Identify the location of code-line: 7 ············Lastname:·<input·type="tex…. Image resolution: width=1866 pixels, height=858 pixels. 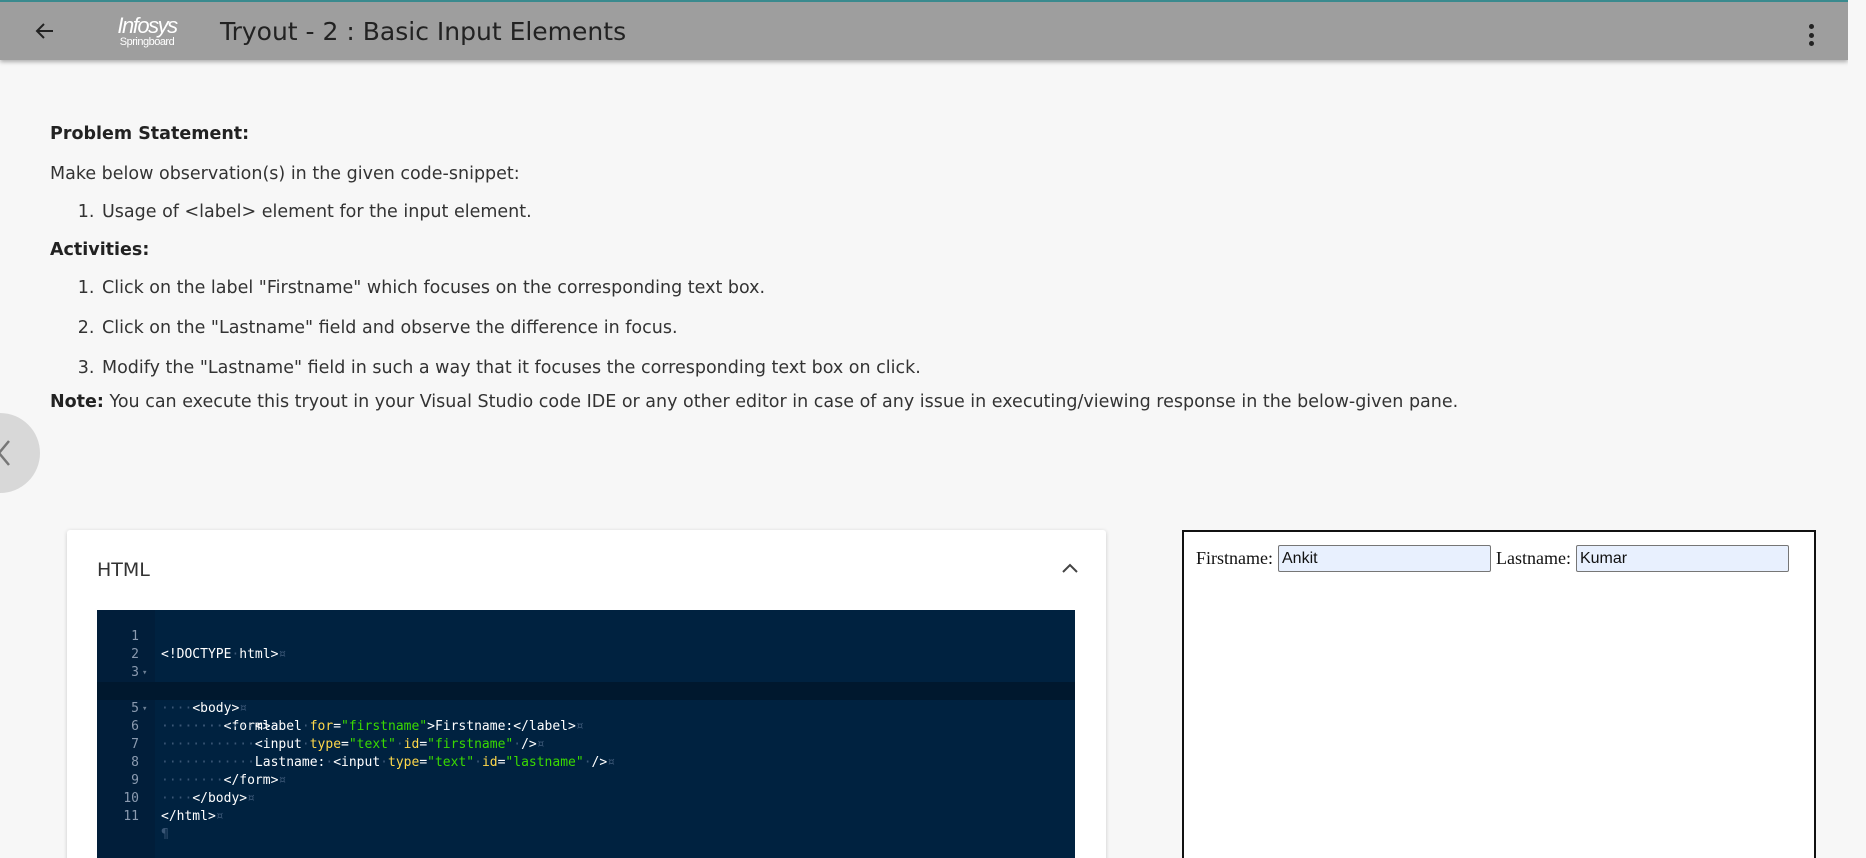
(586, 744).